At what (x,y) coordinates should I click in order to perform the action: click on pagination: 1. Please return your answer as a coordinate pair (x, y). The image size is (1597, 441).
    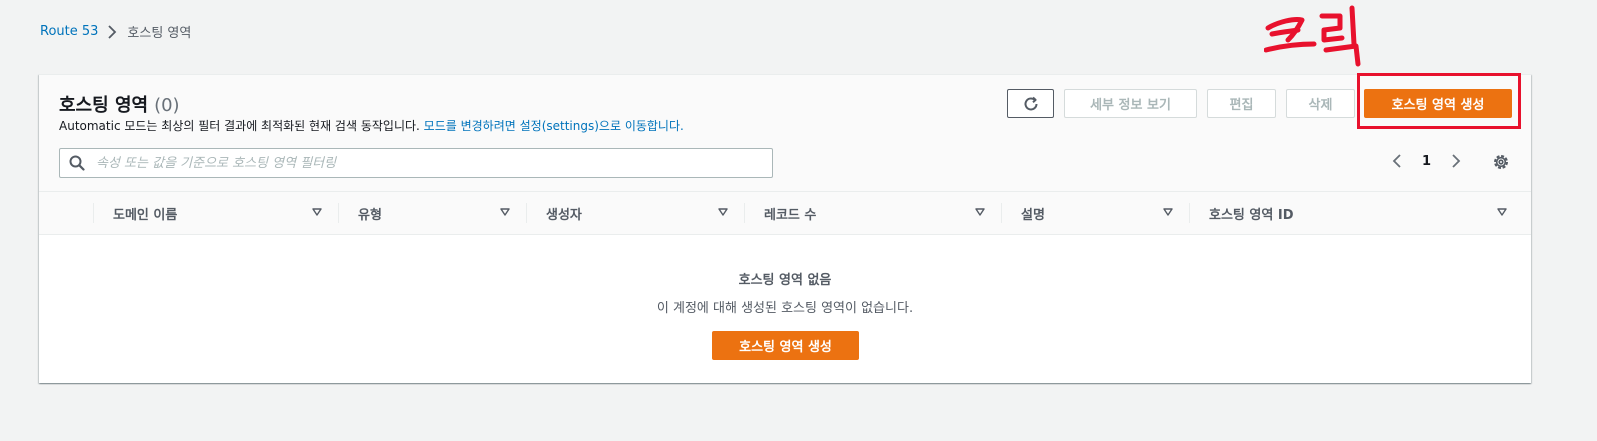
    Looking at the image, I should click on (1426, 161).